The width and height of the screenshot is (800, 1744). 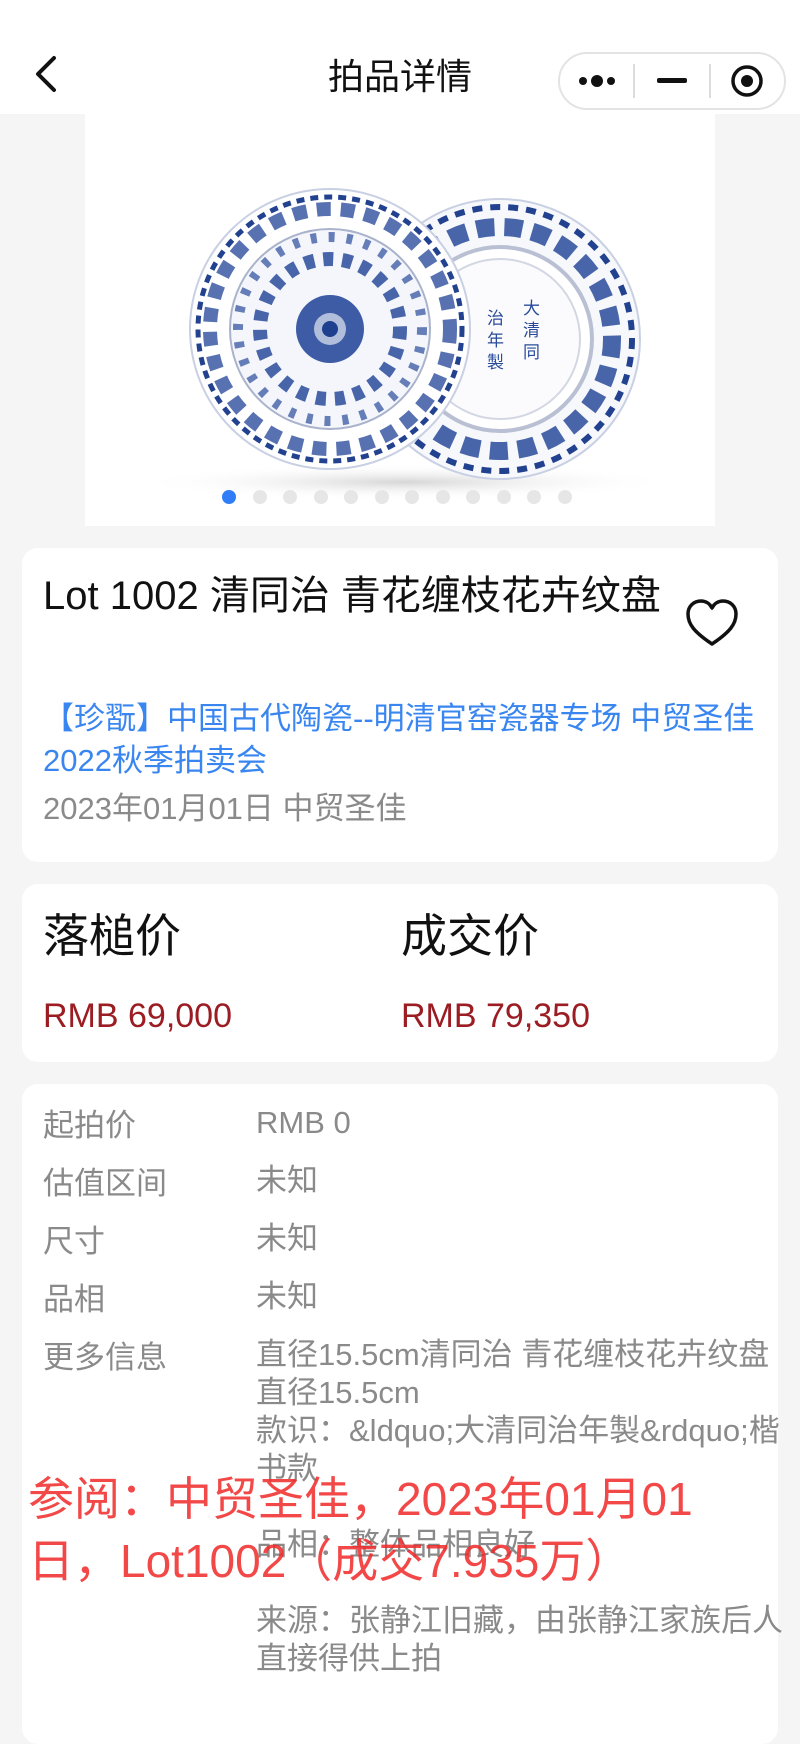 I want to click on svg-text: 治, so click(x=495, y=319).